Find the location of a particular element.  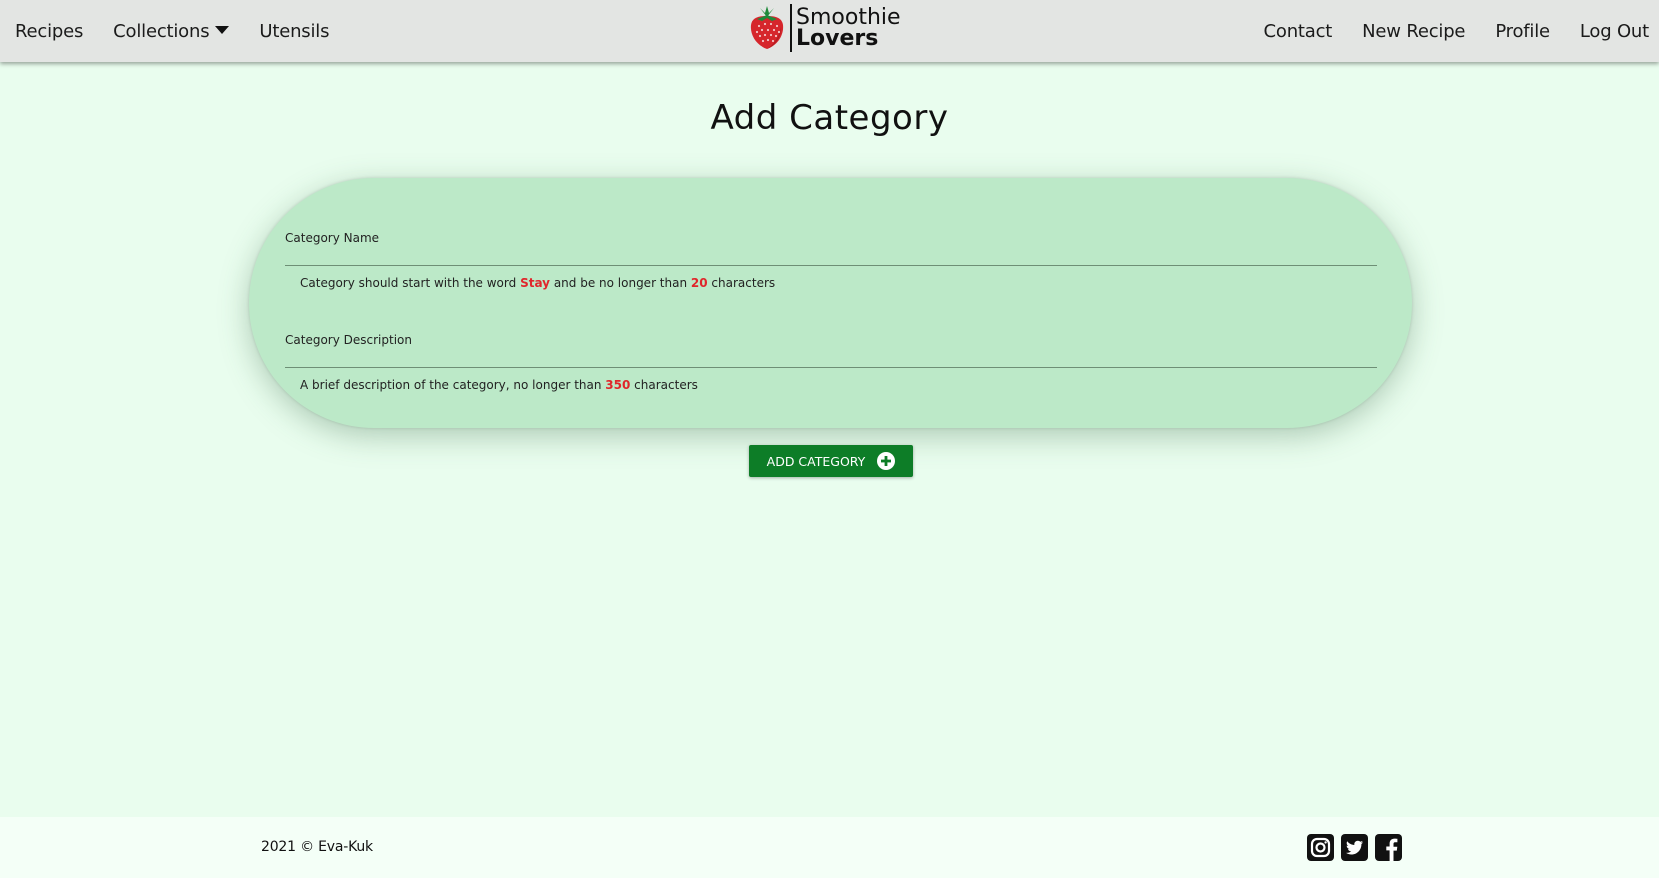

add-category-button-label: ADD CATEGORY is located at coordinates (816, 461).